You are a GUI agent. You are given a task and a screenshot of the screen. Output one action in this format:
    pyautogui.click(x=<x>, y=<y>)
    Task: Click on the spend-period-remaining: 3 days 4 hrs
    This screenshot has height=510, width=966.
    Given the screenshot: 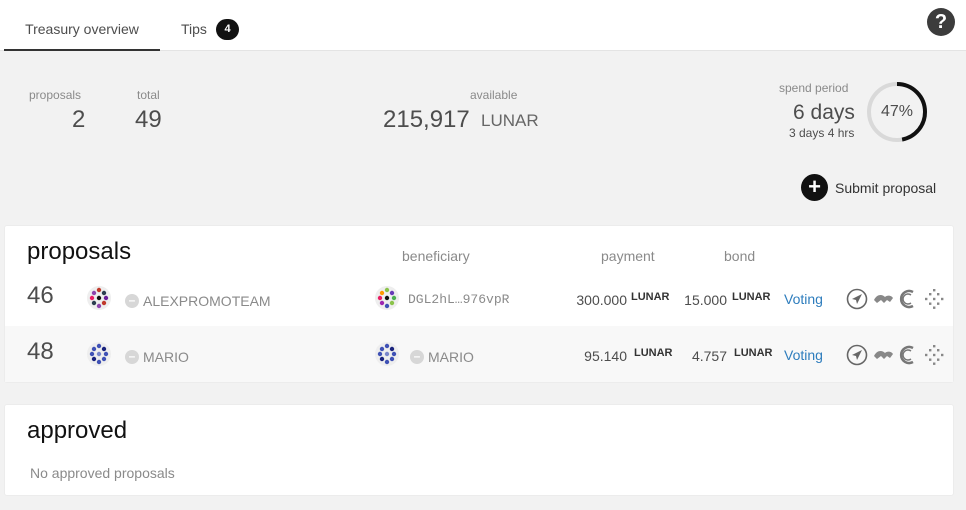 What is the action you would take?
    pyautogui.click(x=822, y=133)
    